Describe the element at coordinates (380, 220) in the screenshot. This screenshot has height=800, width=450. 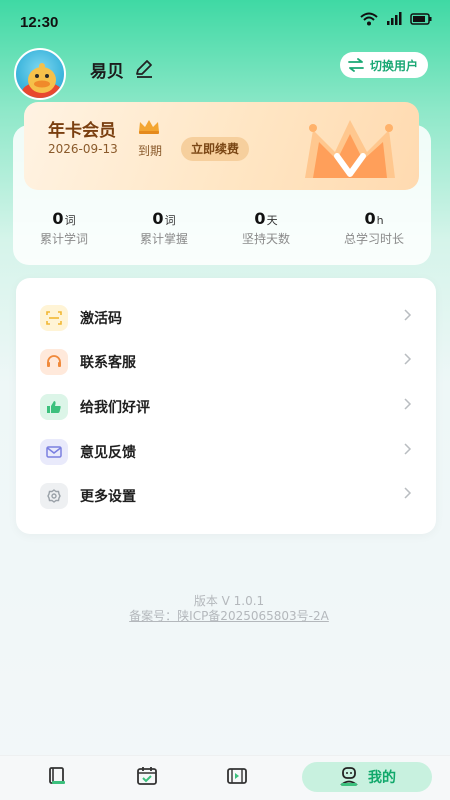
I see `stat-unit: h` at that location.